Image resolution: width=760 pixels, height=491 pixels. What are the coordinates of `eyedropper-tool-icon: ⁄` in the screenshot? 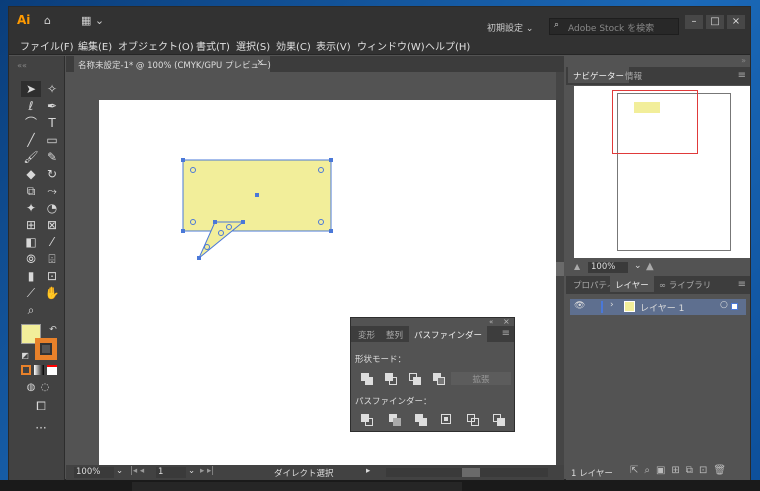 It's located at (52, 242).